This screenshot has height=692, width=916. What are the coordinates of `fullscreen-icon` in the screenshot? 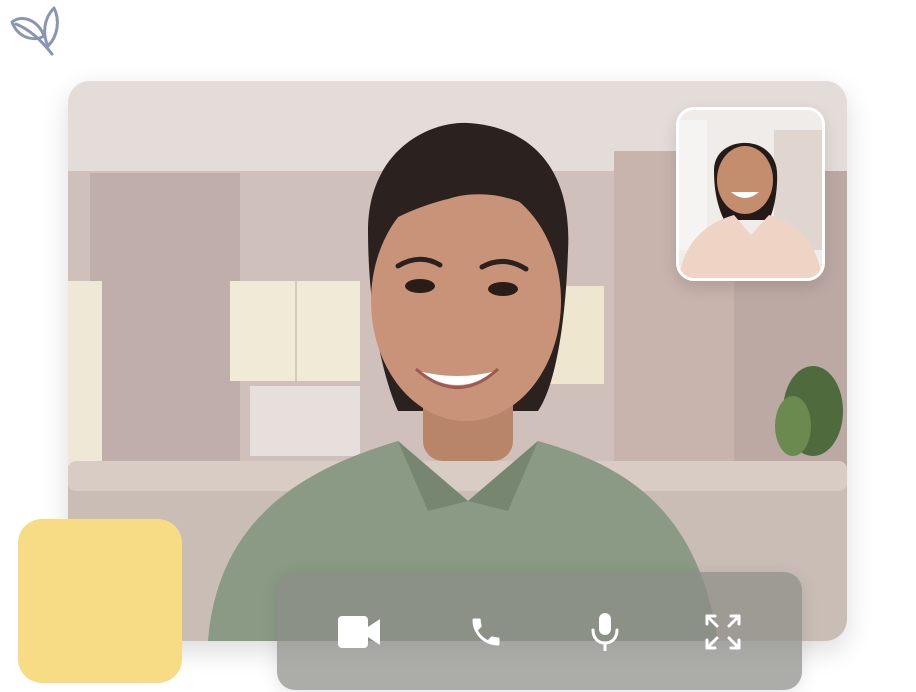 It's located at (723, 632).